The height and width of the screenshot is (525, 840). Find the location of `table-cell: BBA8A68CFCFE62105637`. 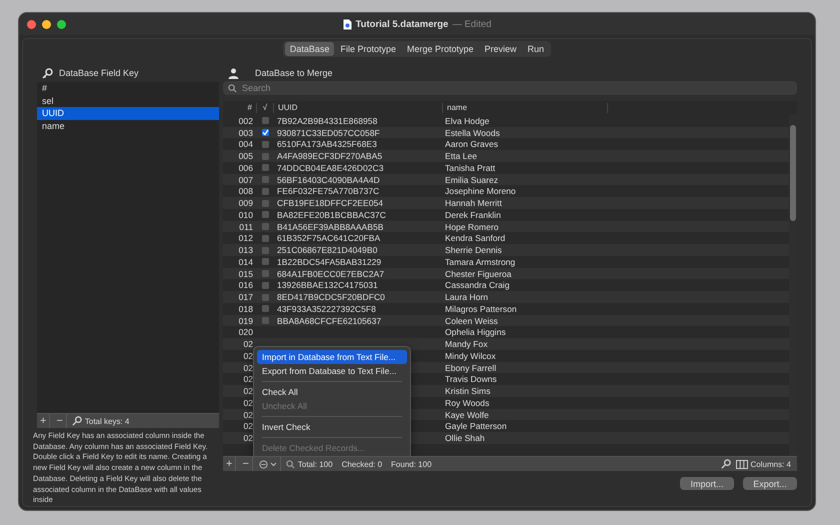

table-cell: BBA8A68CFCFE62105637 is located at coordinates (329, 321).